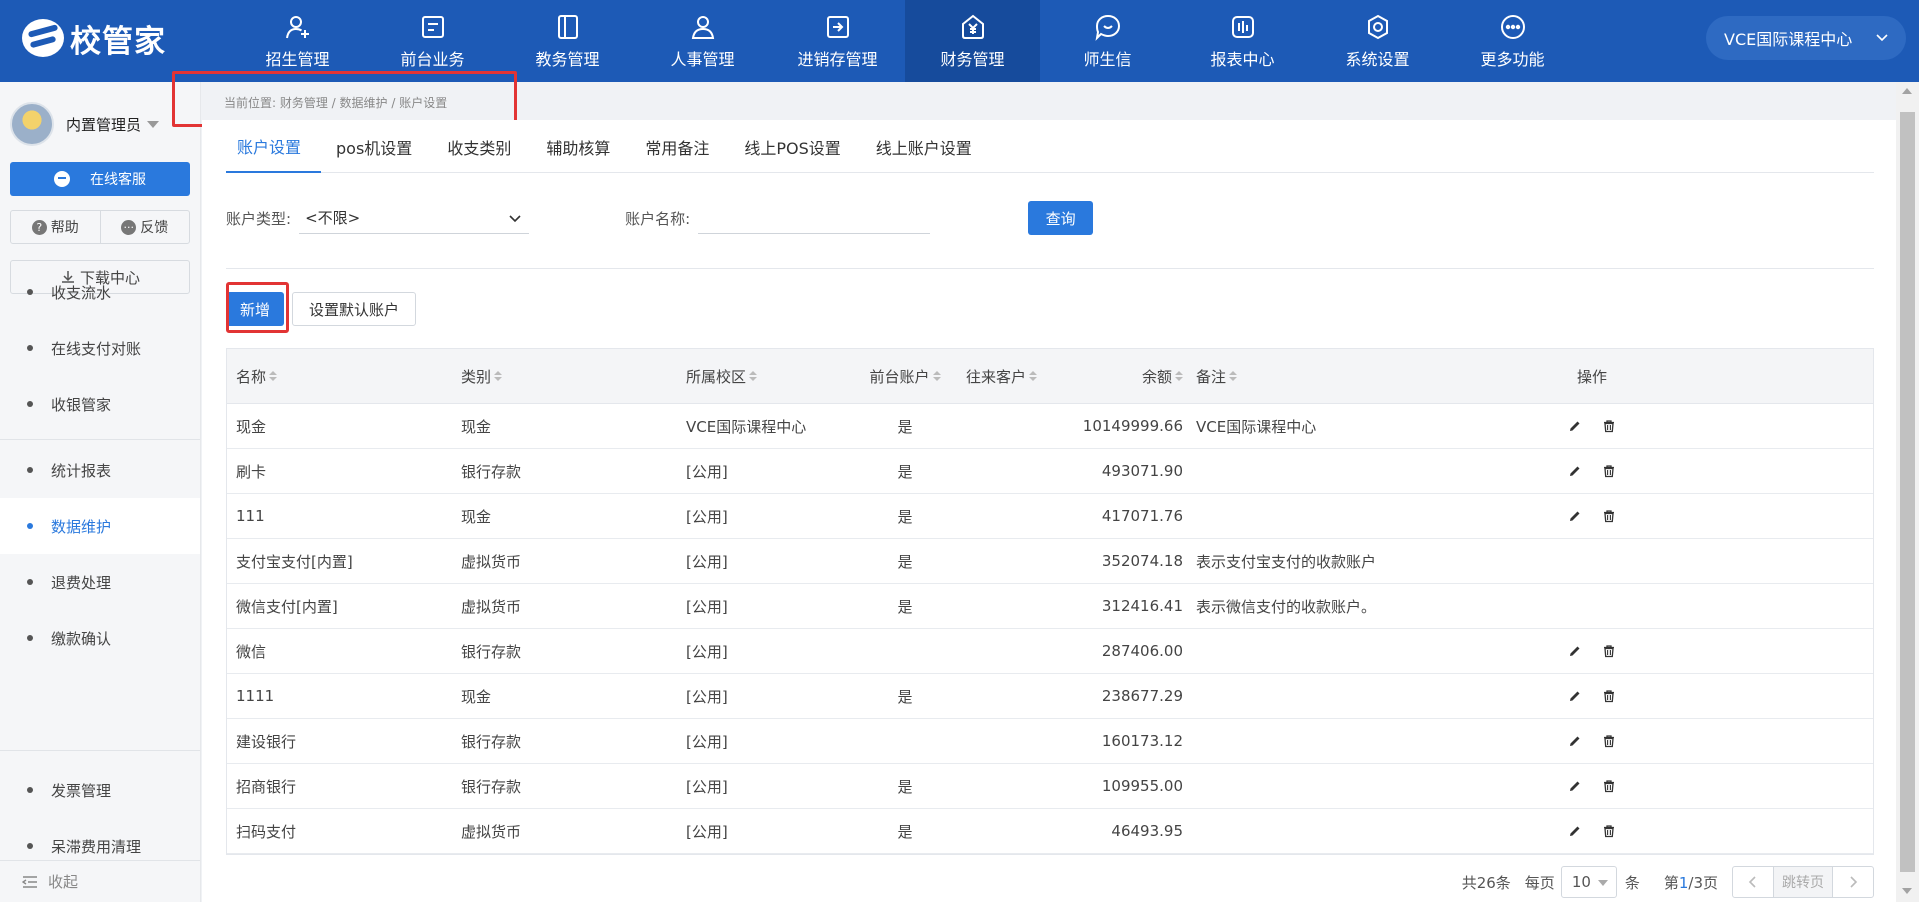  I want to click on sidebar-item: 数据维护, so click(100, 526).